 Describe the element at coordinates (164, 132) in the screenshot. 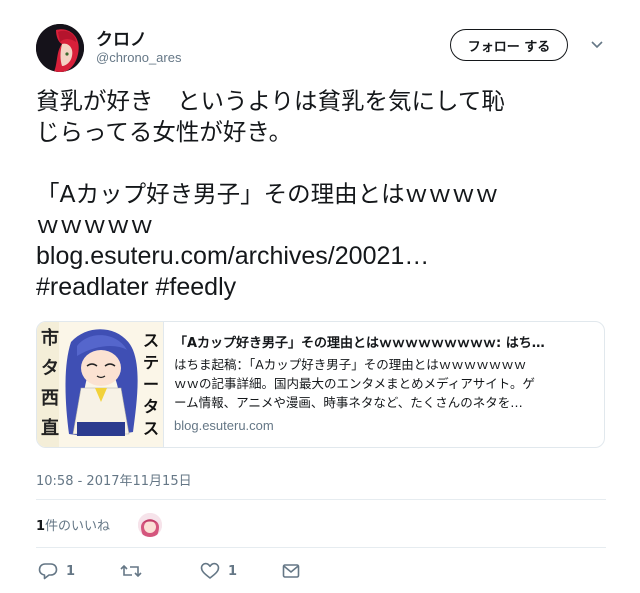

I see `tweet-text-line: じらってる女性が好き。` at that location.